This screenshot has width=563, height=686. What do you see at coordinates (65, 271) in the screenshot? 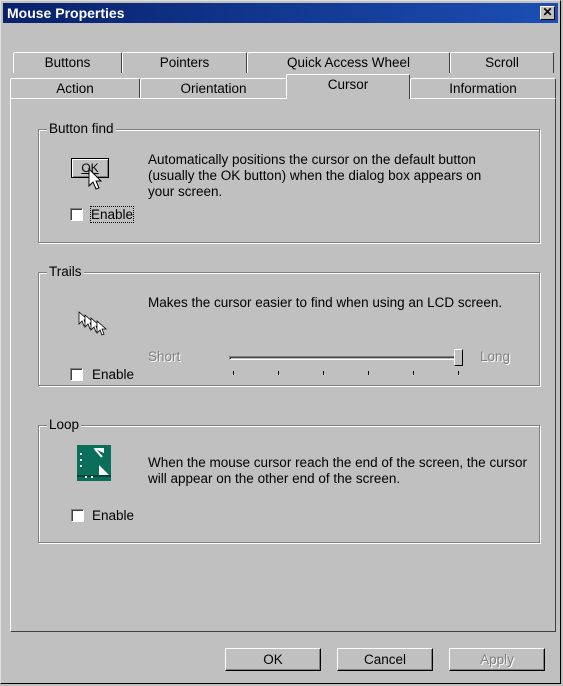
I see `trails-legend: Trails` at bounding box center [65, 271].